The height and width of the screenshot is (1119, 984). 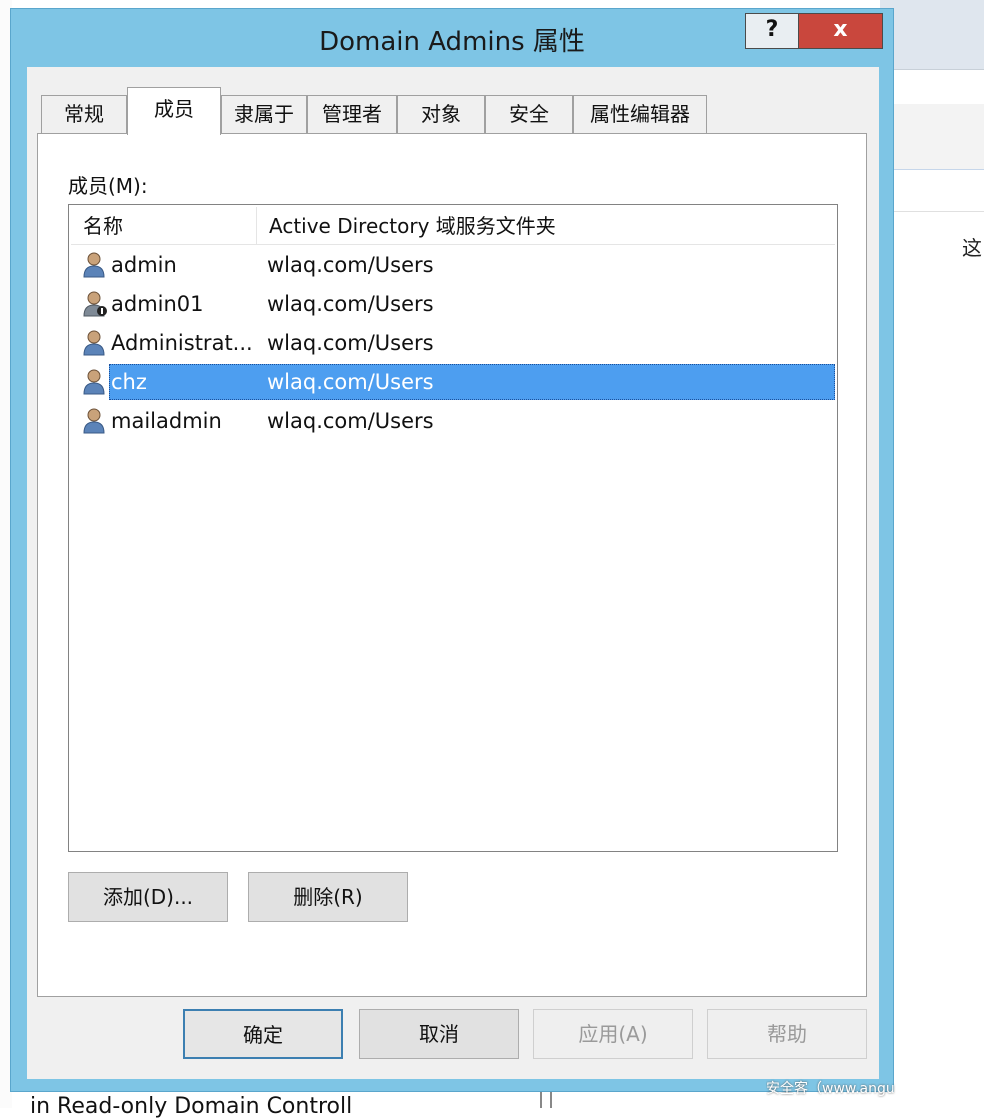 What do you see at coordinates (546, 226) in the screenshot?
I see `column-header-folder: Active Directory 域服务文件夹` at bounding box center [546, 226].